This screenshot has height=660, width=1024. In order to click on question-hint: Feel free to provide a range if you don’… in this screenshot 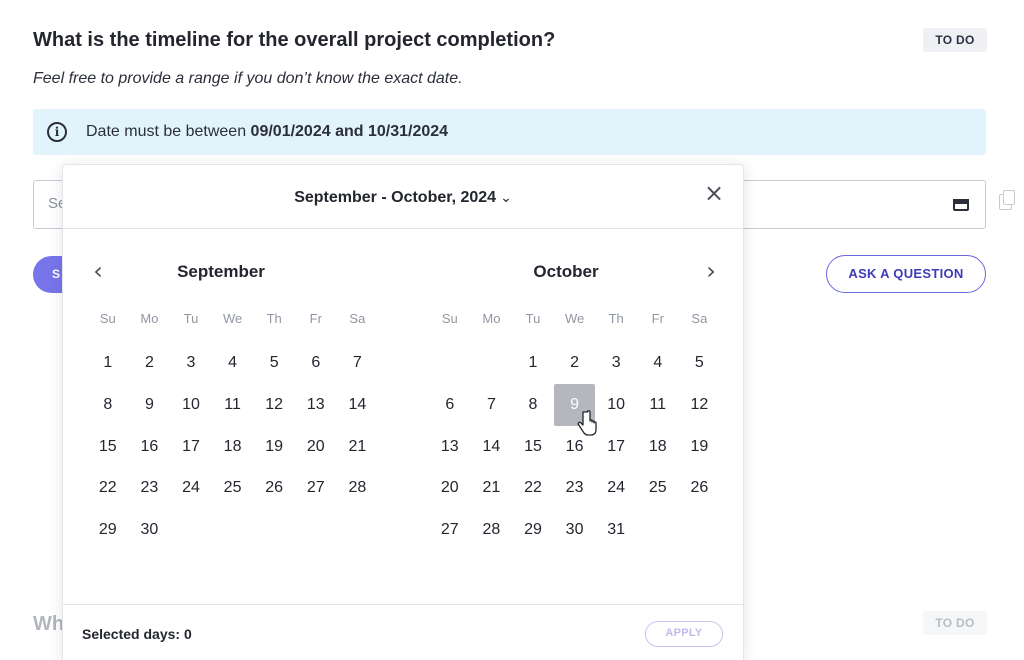, I will do `click(248, 78)`.